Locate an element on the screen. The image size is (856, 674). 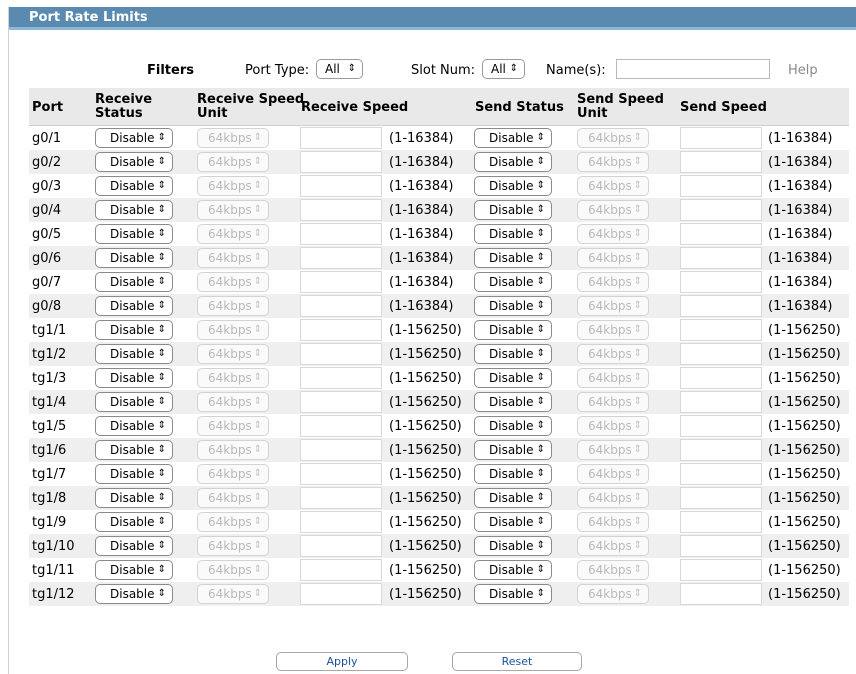
port-type-select: All ⇕ is located at coordinates (339, 69).